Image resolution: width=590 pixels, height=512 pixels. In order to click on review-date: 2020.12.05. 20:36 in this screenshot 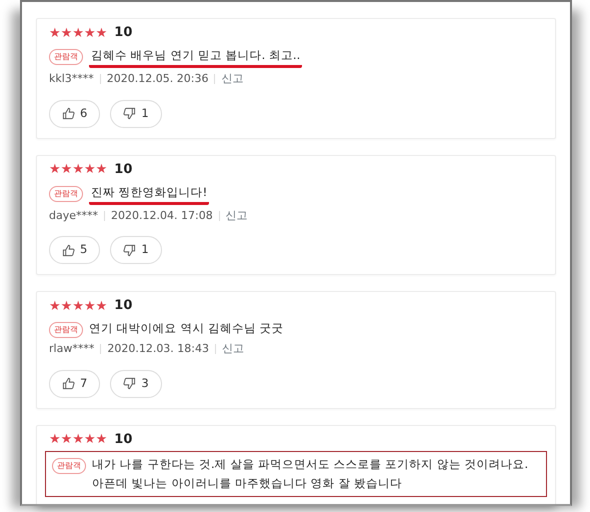, I will do `click(157, 79)`.